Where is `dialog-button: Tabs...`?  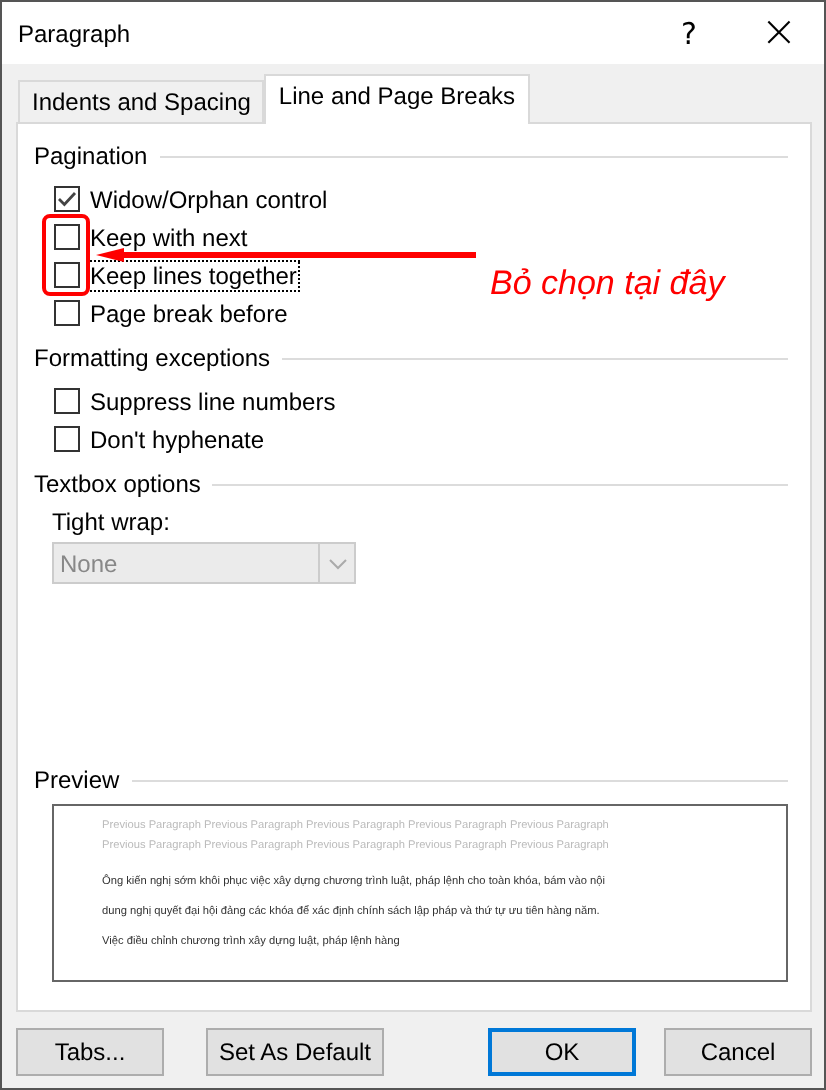 dialog-button: Tabs... is located at coordinates (90, 1052).